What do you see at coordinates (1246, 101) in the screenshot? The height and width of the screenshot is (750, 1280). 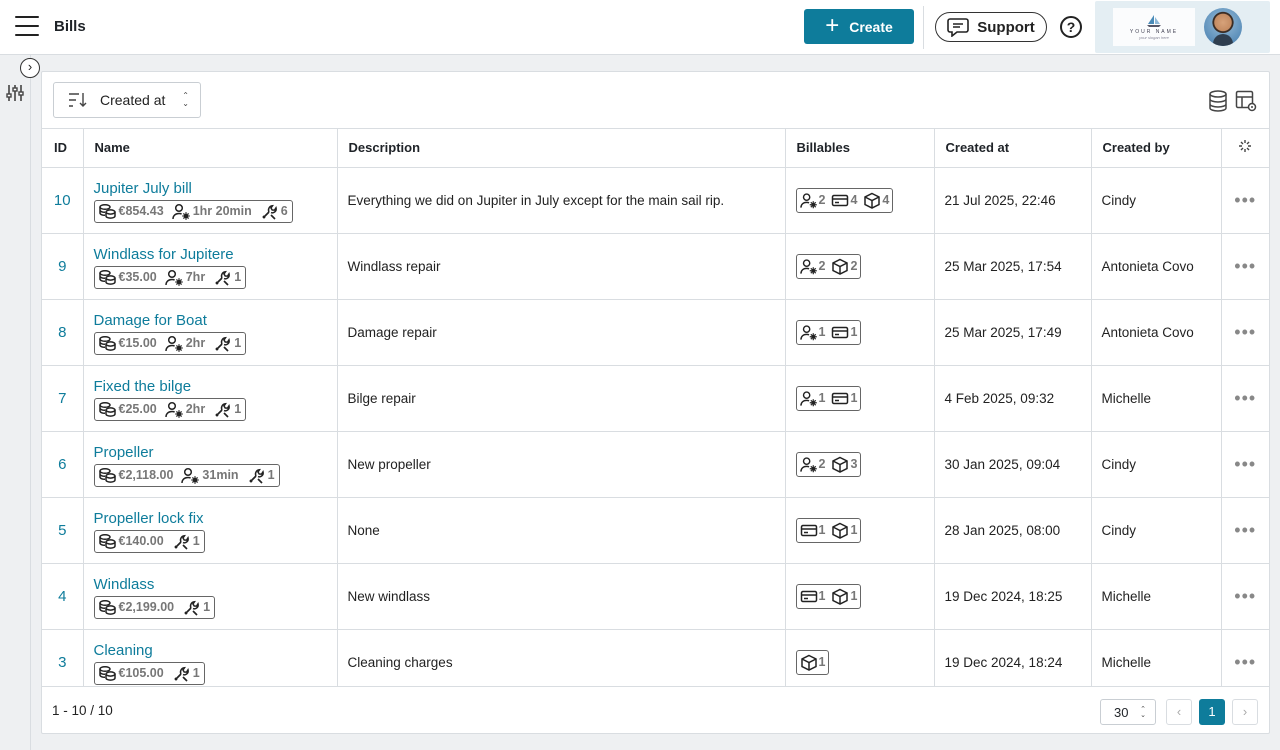 I see `table-settings-icon` at bounding box center [1246, 101].